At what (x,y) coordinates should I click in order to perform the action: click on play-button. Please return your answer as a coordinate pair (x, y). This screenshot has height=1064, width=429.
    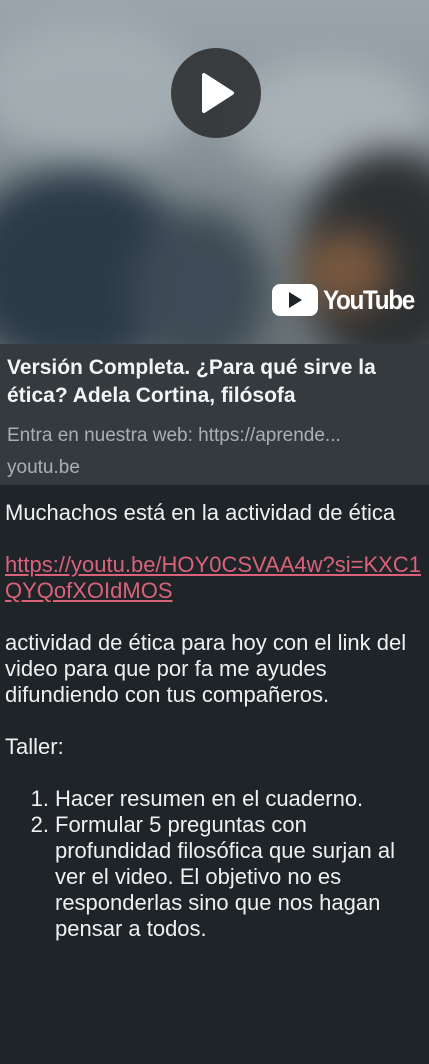
    Looking at the image, I should click on (216, 93).